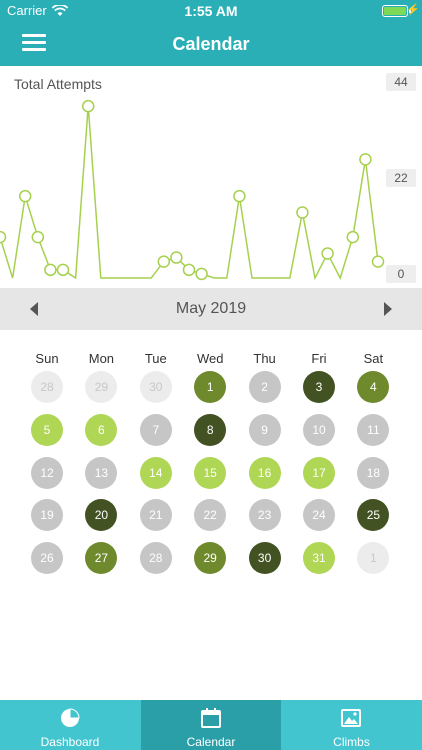 This screenshot has width=422, height=750. What do you see at coordinates (70, 717) in the screenshot?
I see `pie-chart-icon` at bounding box center [70, 717].